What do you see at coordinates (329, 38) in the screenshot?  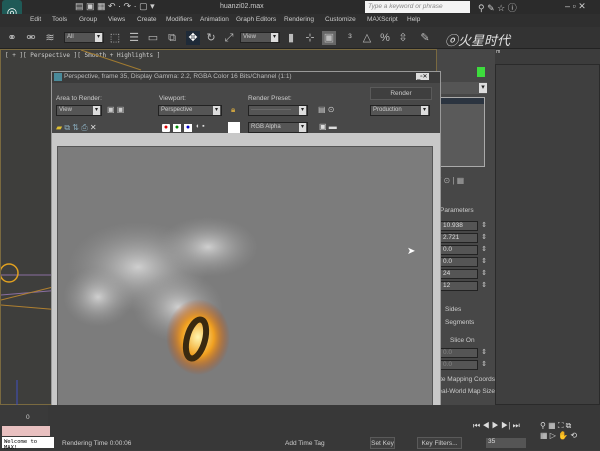 I see `keyboard-shortcut-icon: ▣` at bounding box center [329, 38].